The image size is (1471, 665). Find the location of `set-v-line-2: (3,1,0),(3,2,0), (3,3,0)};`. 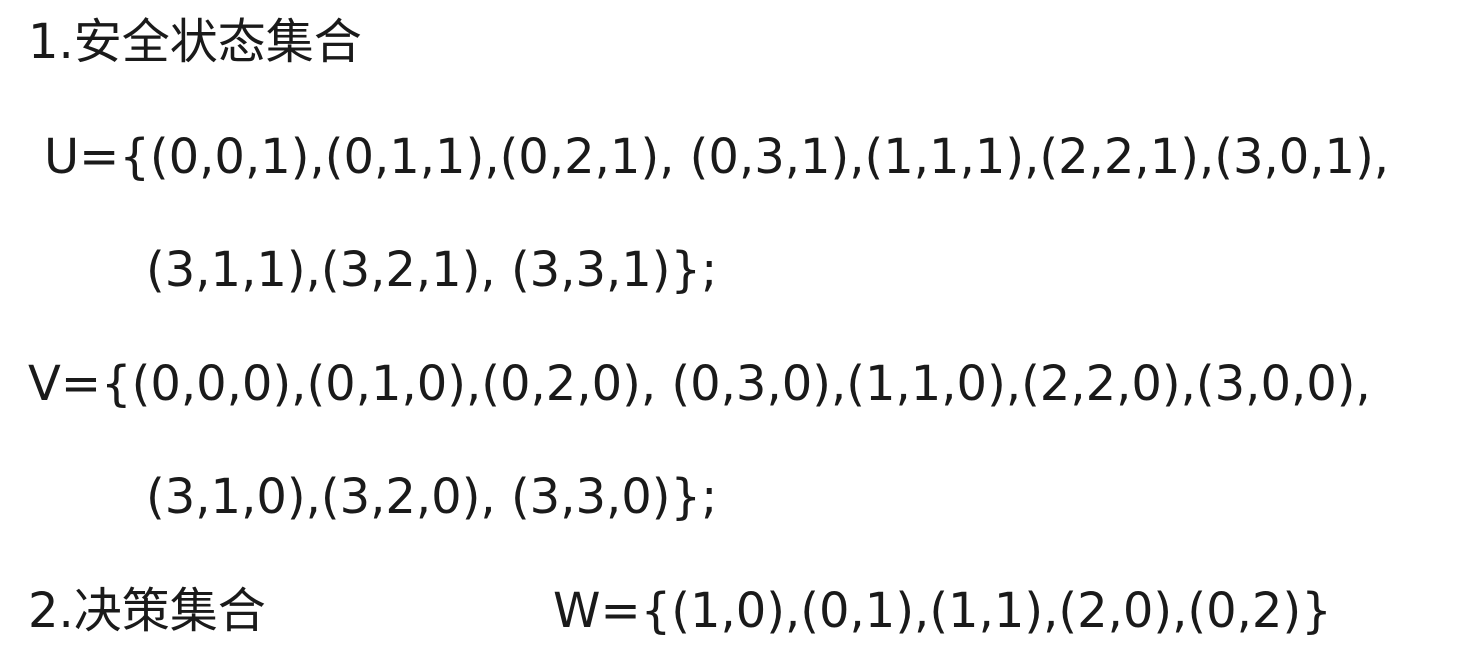

set-v-line-2: (3,1,0),(3,2,0), (3,3,0)}; is located at coordinates (432, 497).